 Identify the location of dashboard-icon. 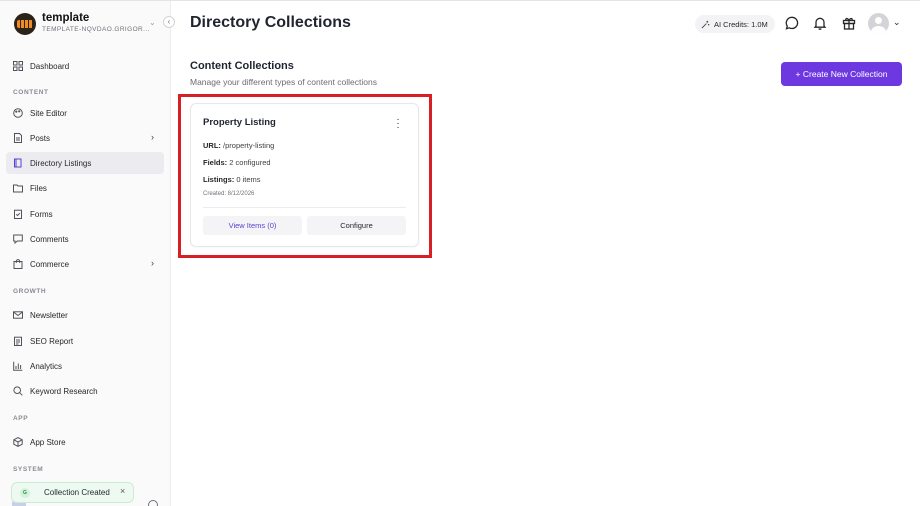
(18, 66).